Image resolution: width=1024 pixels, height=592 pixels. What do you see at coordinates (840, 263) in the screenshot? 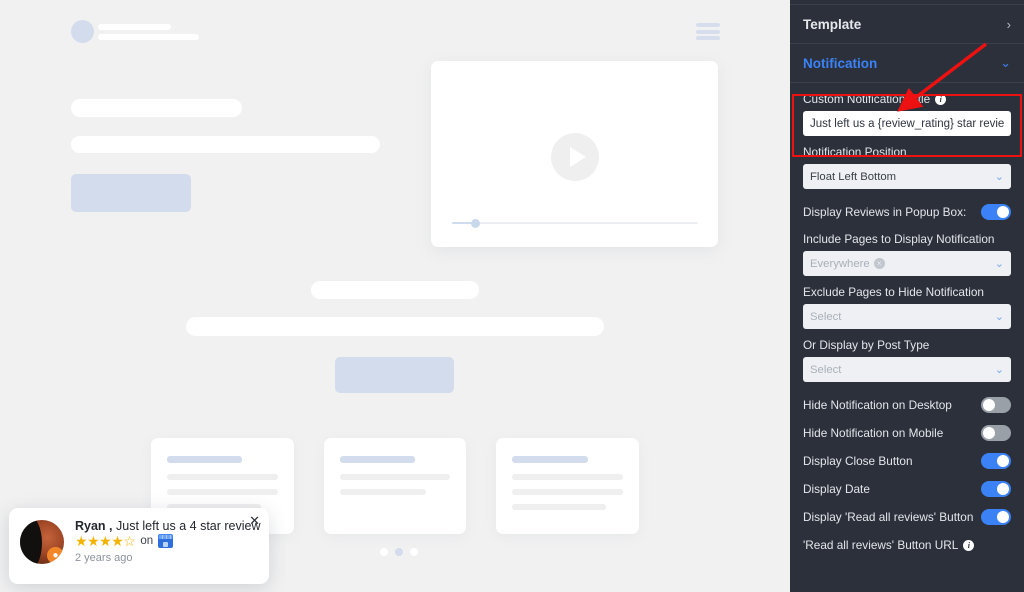
I see `include-pages-tag-label: Everywhere` at bounding box center [840, 263].